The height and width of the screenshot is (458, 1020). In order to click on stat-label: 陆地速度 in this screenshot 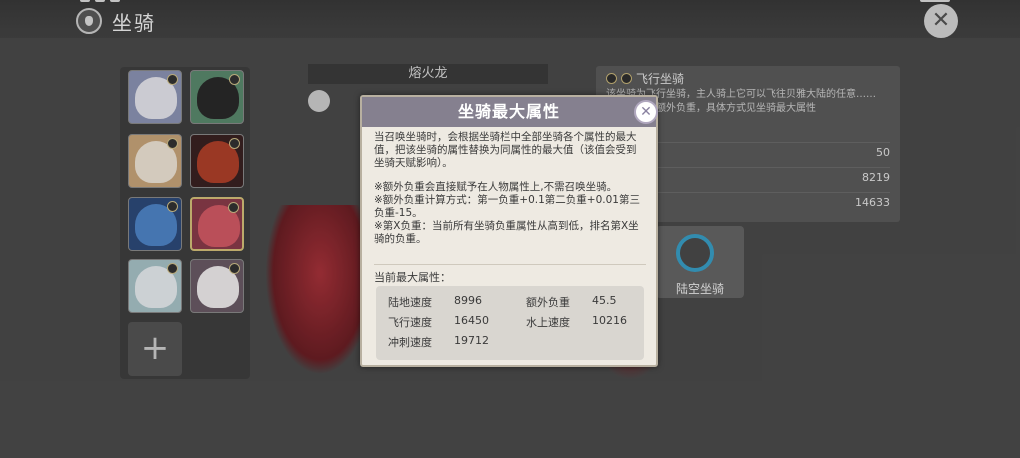, I will do `click(410, 302)`.